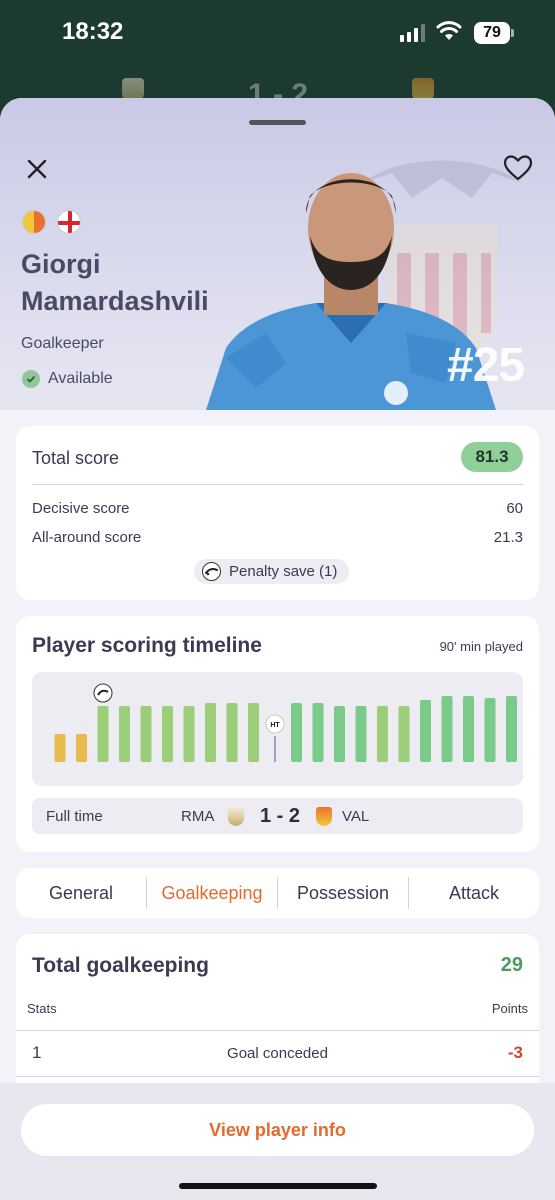 The width and height of the screenshot is (555, 1200). What do you see at coordinates (147, 645) in the screenshot?
I see `timeline-title: Player scoring timeline` at bounding box center [147, 645].